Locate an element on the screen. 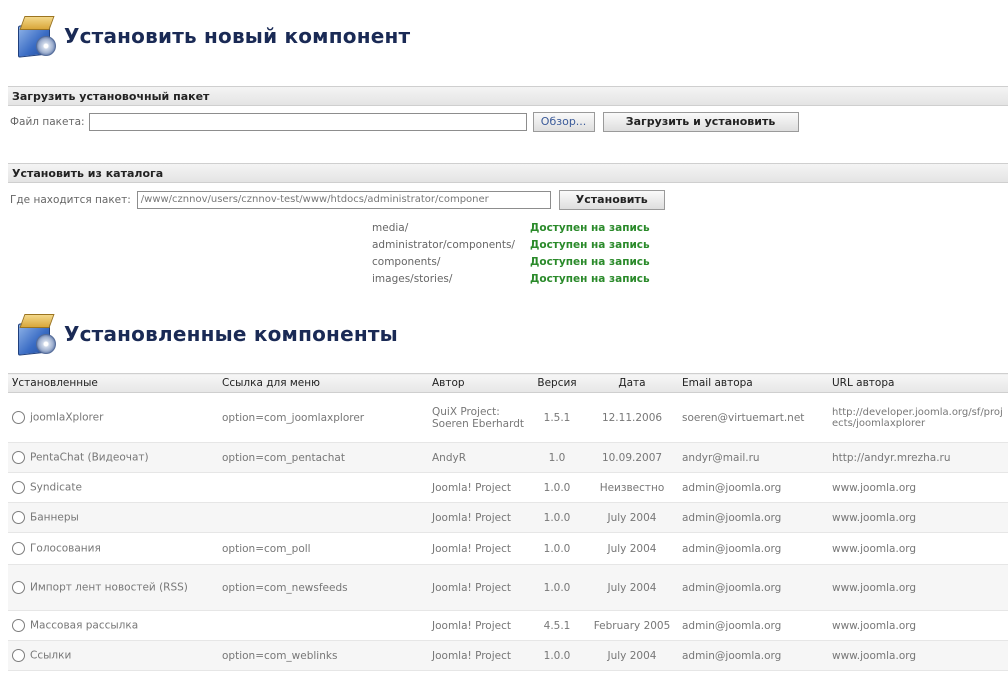 This screenshot has width=1008, height=699. menu-link: option=com_weblinks is located at coordinates (323, 655).